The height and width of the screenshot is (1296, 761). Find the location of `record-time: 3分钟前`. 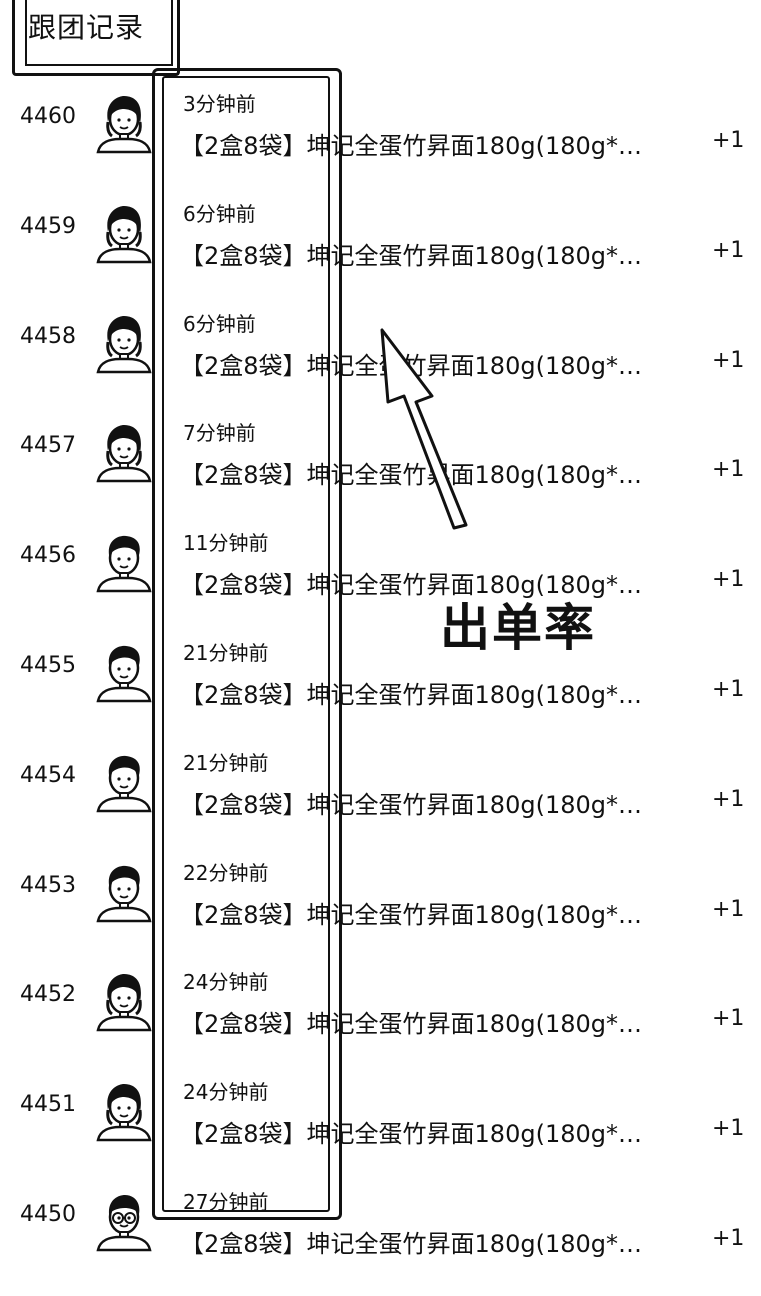

record-time: 3分钟前 is located at coordinates (219, 104).